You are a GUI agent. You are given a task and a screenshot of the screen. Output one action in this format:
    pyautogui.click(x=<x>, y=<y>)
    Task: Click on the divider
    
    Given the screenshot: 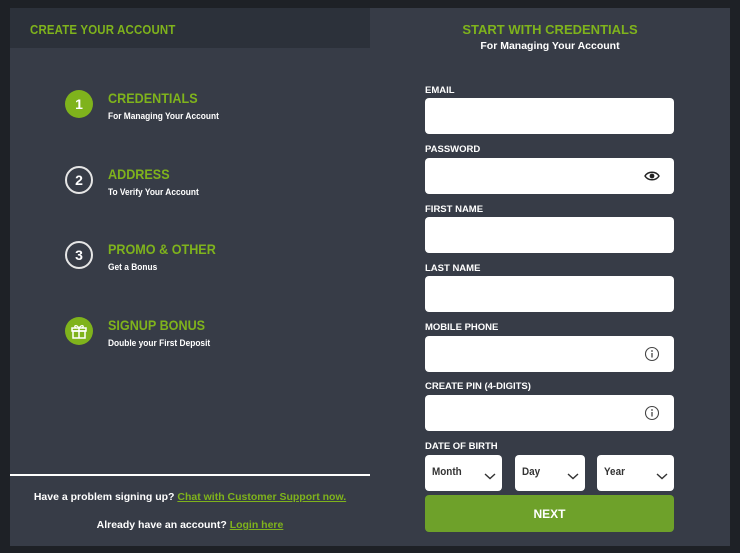 What is the action you would take?
    pyautogui.click(x=190, y=475)
    